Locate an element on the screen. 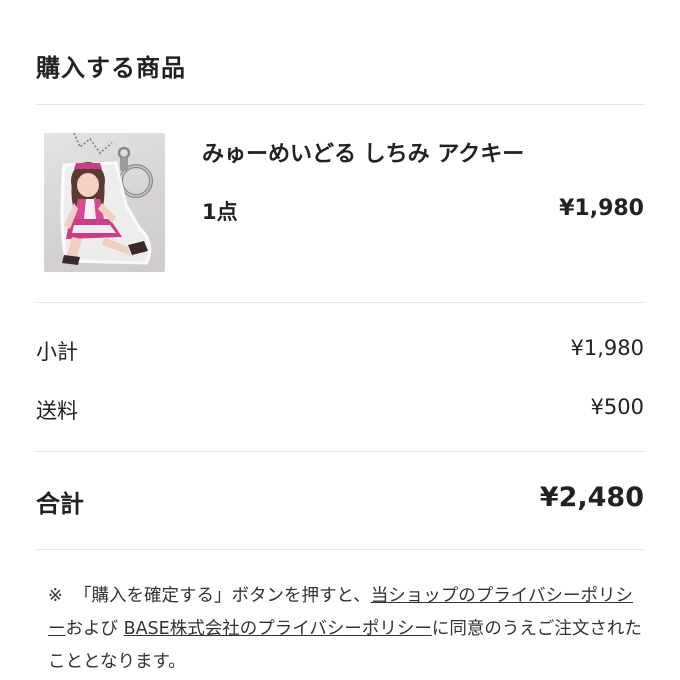 This screenshot has height=680, width=680. shipping-value: ¥500 is located at coordinates (617, 407).